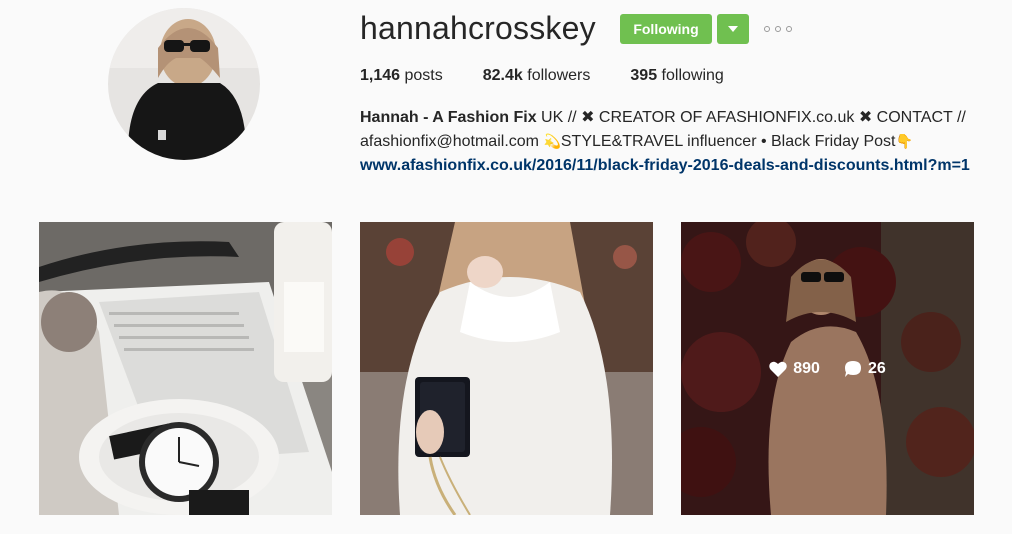 The image size is (1012, 534). Describe the element at coordinates (448, 117) in the screenshot. I see `profile-full-name: Hannah - A Fashion Fix` at that location.